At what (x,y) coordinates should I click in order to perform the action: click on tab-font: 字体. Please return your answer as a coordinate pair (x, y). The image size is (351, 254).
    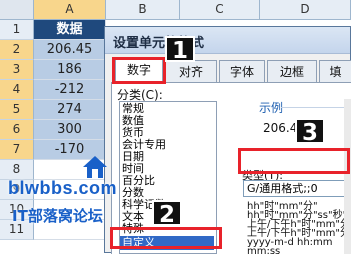
    Looking at the image, I should click on (242, 71).